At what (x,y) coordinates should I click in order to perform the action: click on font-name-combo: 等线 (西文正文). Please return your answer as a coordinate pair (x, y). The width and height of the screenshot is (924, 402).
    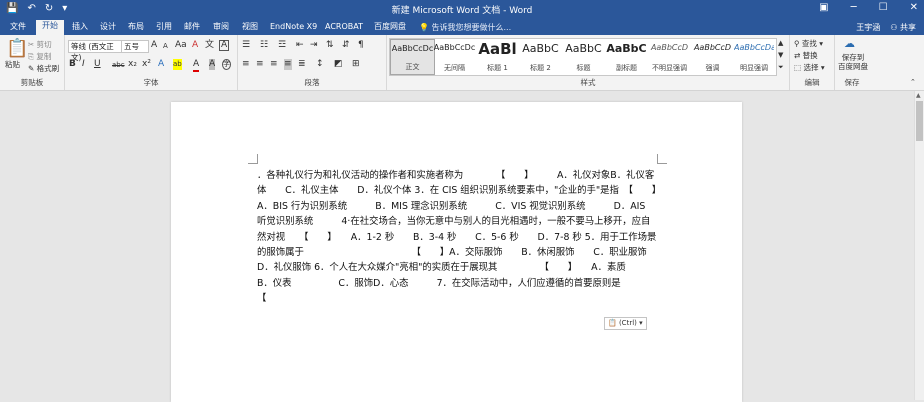
    Looking at the image, I should click on (95, 51).